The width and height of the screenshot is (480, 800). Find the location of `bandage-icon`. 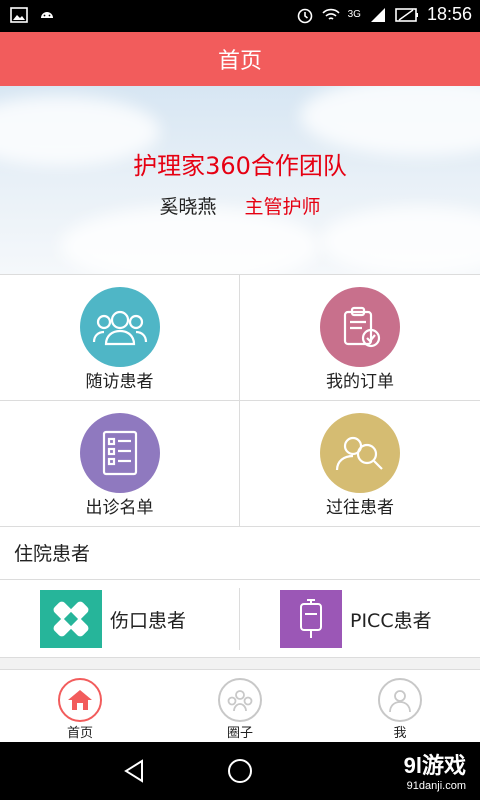

bandage-icon is located at coordinates (71, 619).